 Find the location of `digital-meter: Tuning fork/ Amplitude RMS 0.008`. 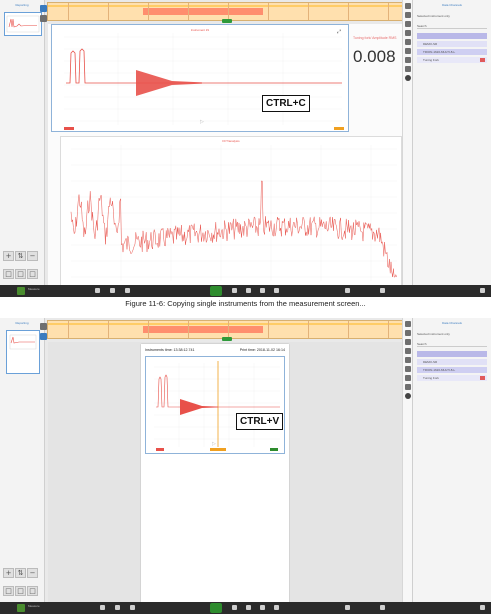

digital-meter: Tuning fork/ Amplitude RMS 0.008 is located at coordinates (377, 51).